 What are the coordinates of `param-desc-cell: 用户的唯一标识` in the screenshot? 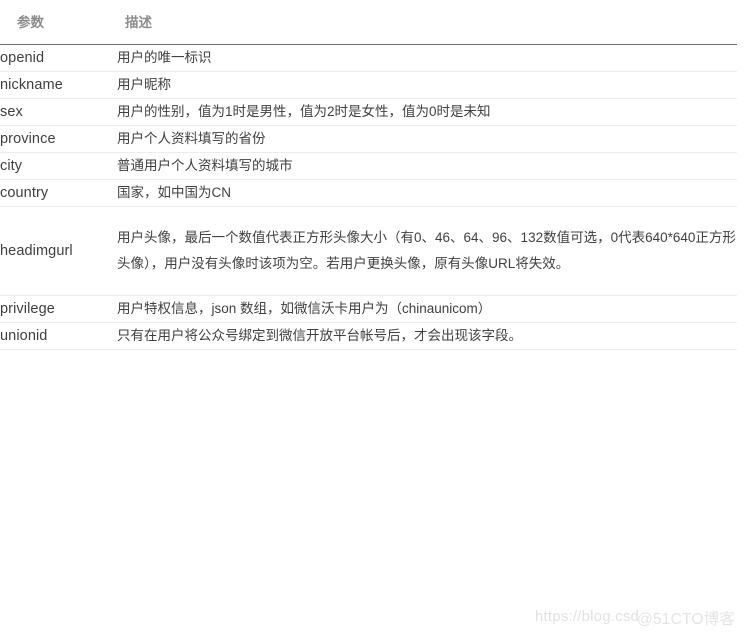 It's located at (427, 58).